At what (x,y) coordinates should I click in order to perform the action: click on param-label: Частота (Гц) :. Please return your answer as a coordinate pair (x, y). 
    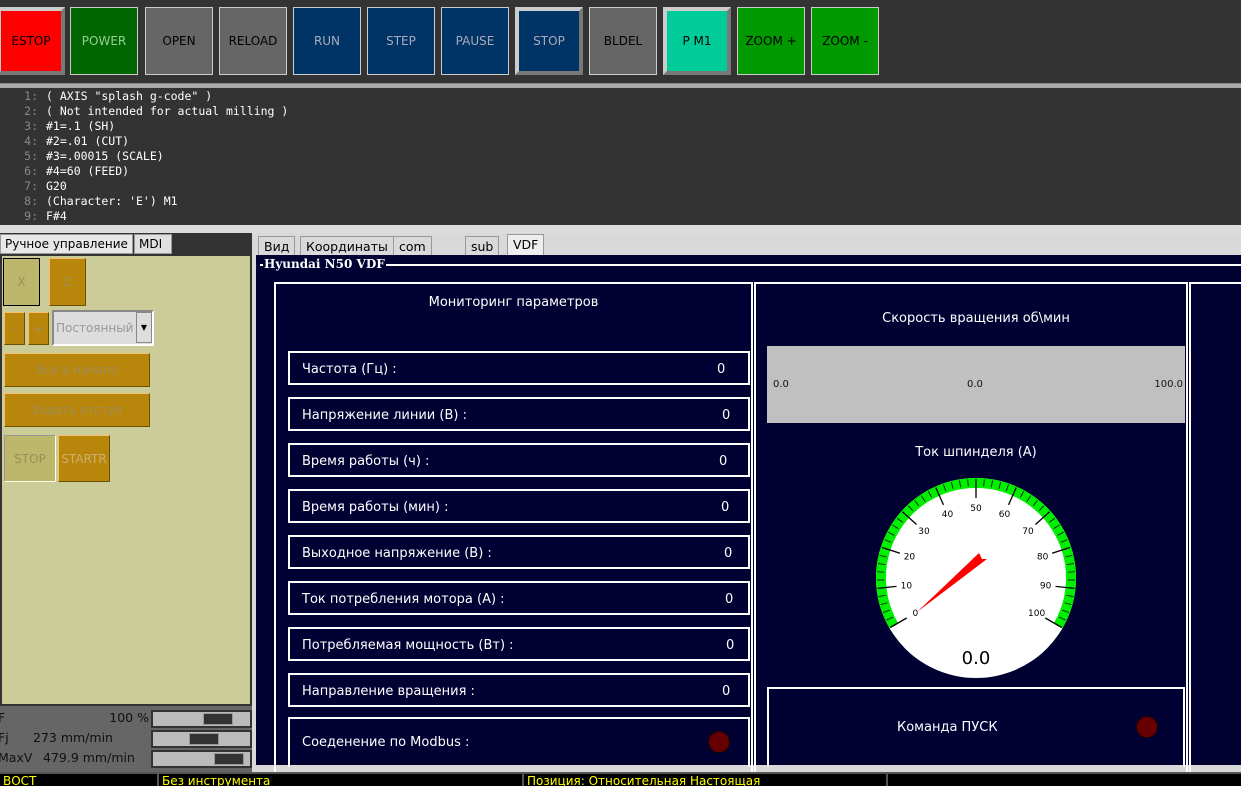
    Looking at the image, I should click on (349, 369).